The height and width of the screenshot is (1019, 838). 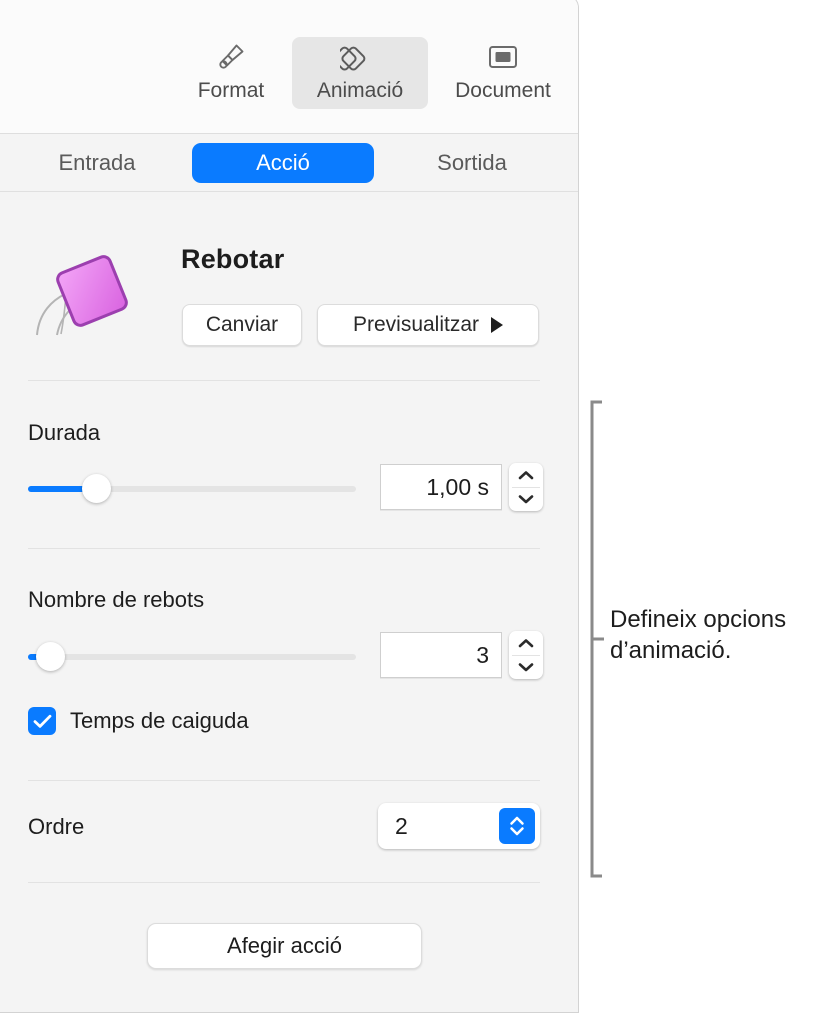 I want to click on duration-stepper, so click(x=526, y=487).